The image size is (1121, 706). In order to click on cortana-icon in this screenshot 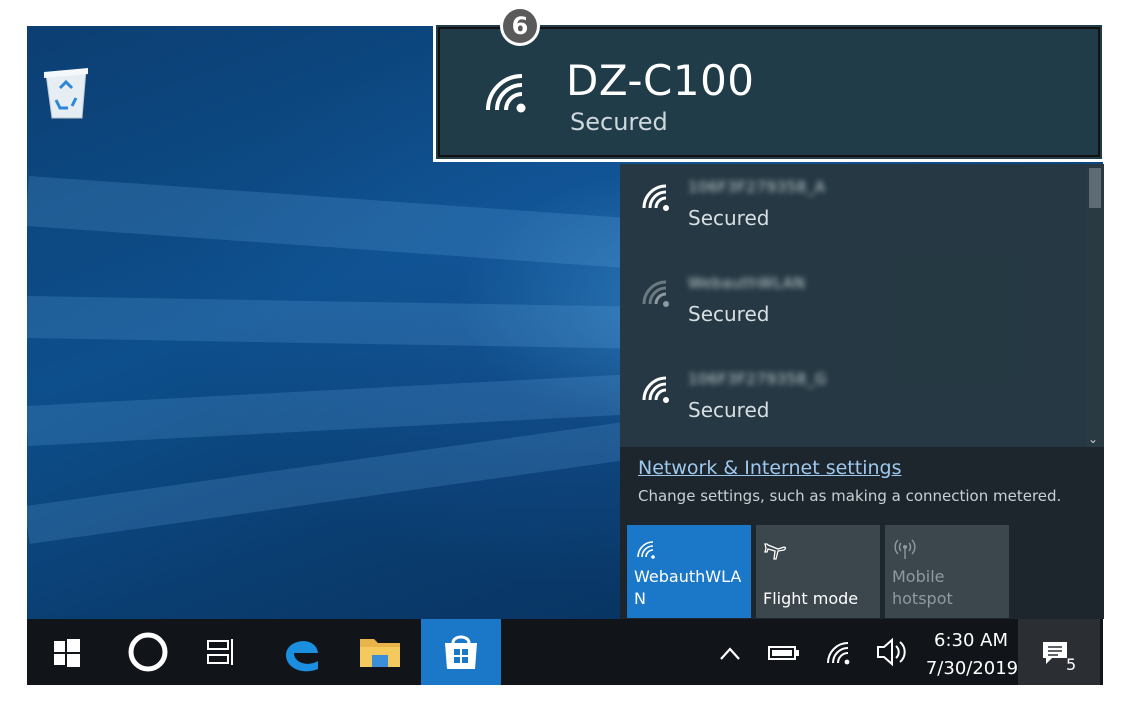, I will do `click(148, 652)`.